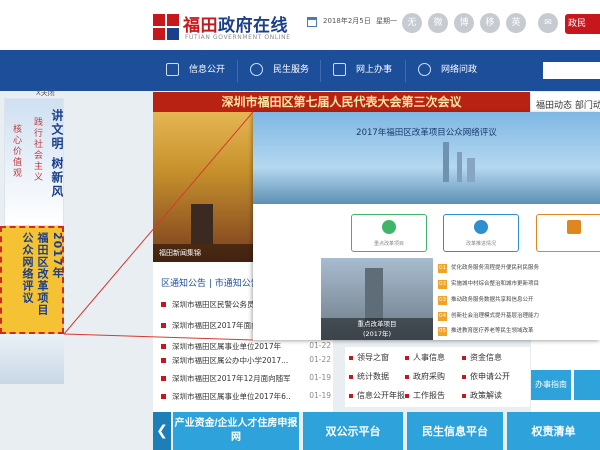 This screenshot has width=600, height=450. Describe the element at coordinates (203, 253) in the screenshot. I see `photo-caption: 福田新闻集锦` at that location.